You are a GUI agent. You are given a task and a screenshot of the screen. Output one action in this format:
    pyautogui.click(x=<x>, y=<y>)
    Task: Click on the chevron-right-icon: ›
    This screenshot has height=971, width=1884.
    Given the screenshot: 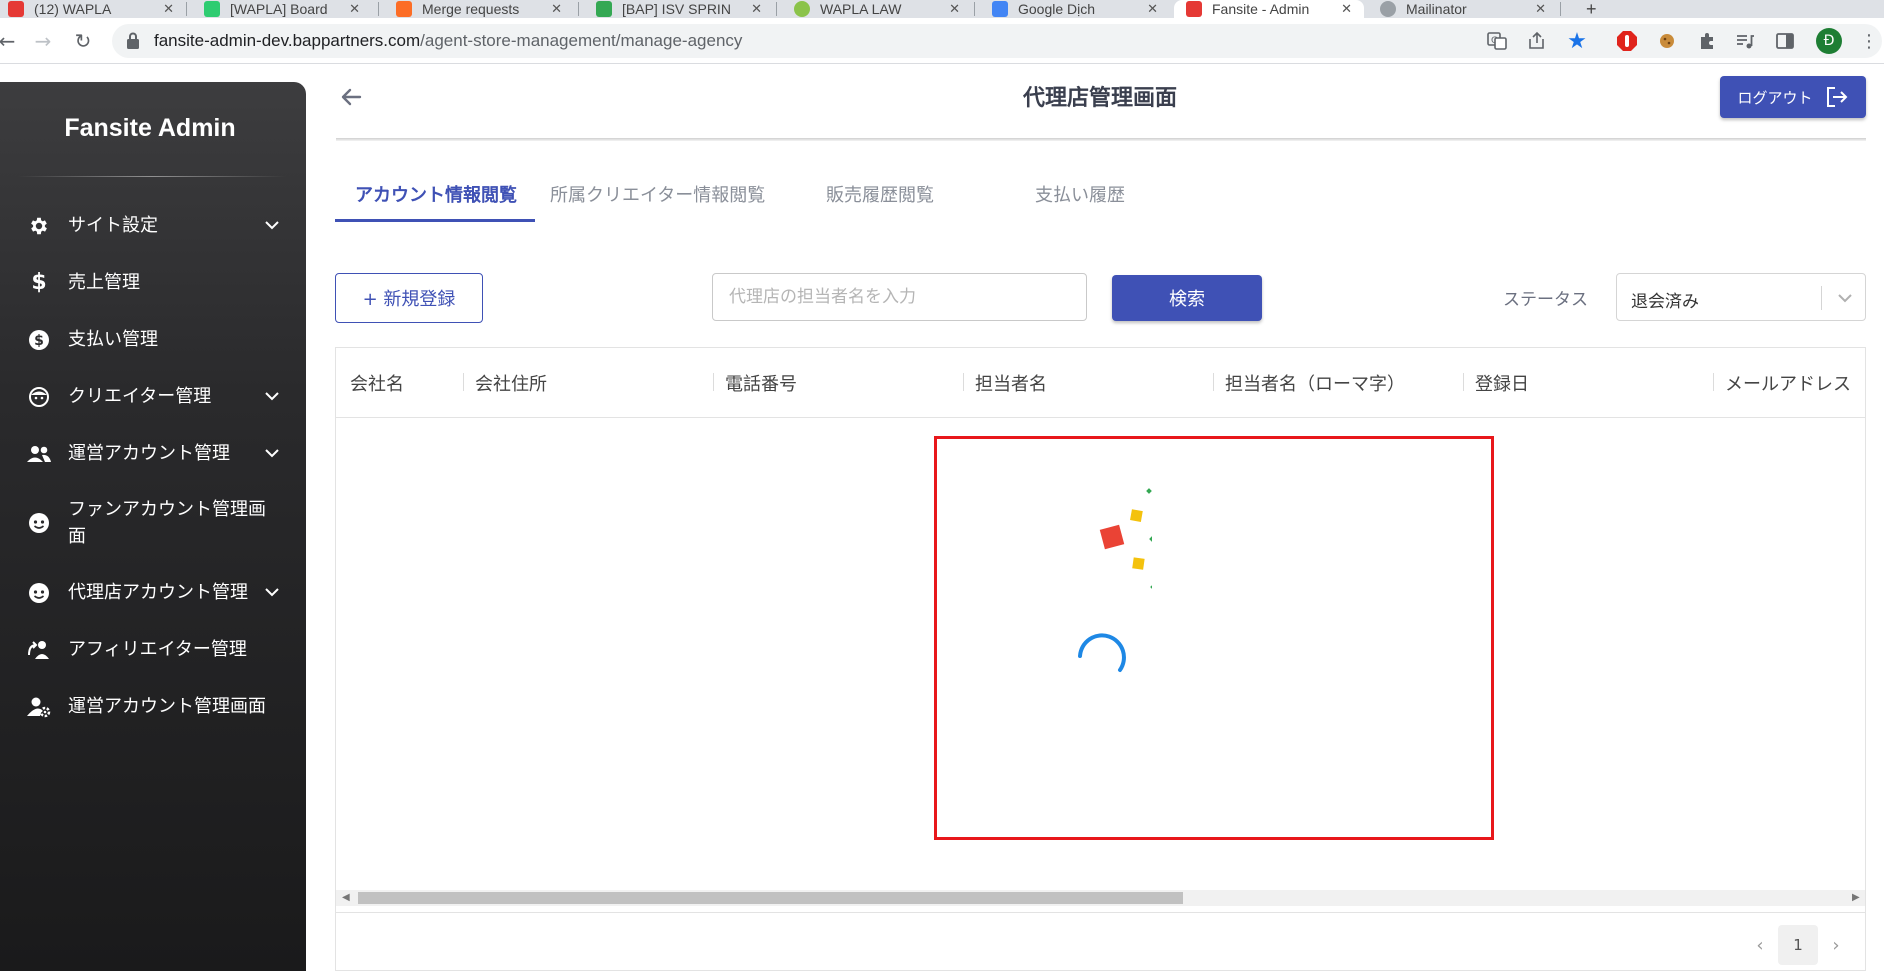 What is the action you would take?
    pyautogui.click(x=1836, y=945)
    